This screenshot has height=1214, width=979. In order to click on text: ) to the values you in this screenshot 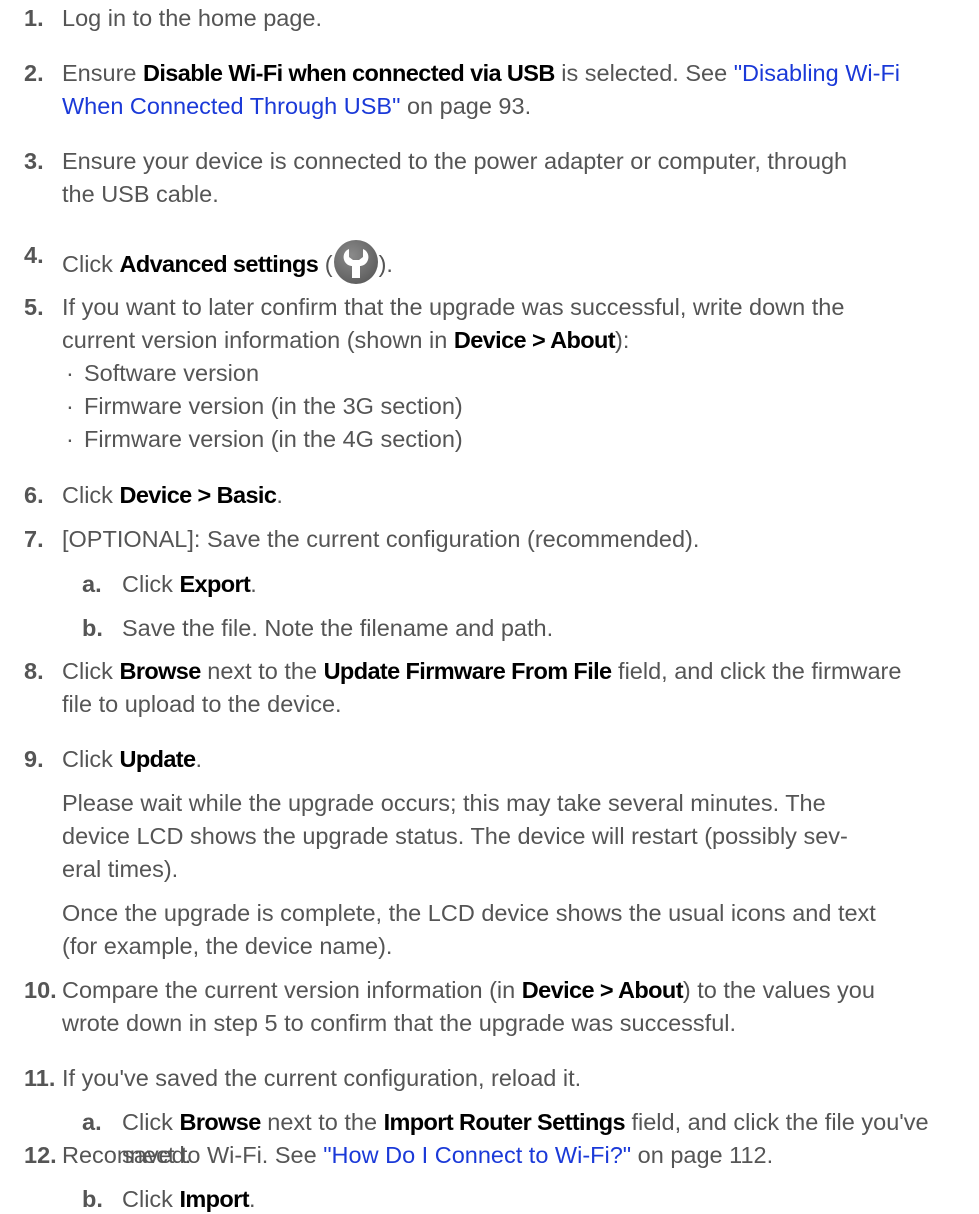, I will do `click(778, 990)`.